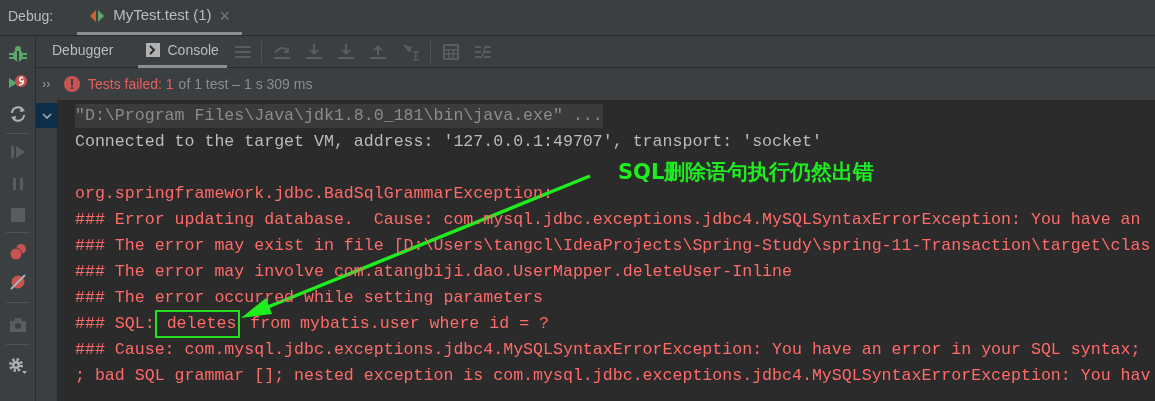  I want to click on console-line: ; bad SQL grammar []; nested exception is com.mysql.jdbc.exceptions.jdbc4.MySQLSyntaxErrorException: You hav, so click(613, 376).